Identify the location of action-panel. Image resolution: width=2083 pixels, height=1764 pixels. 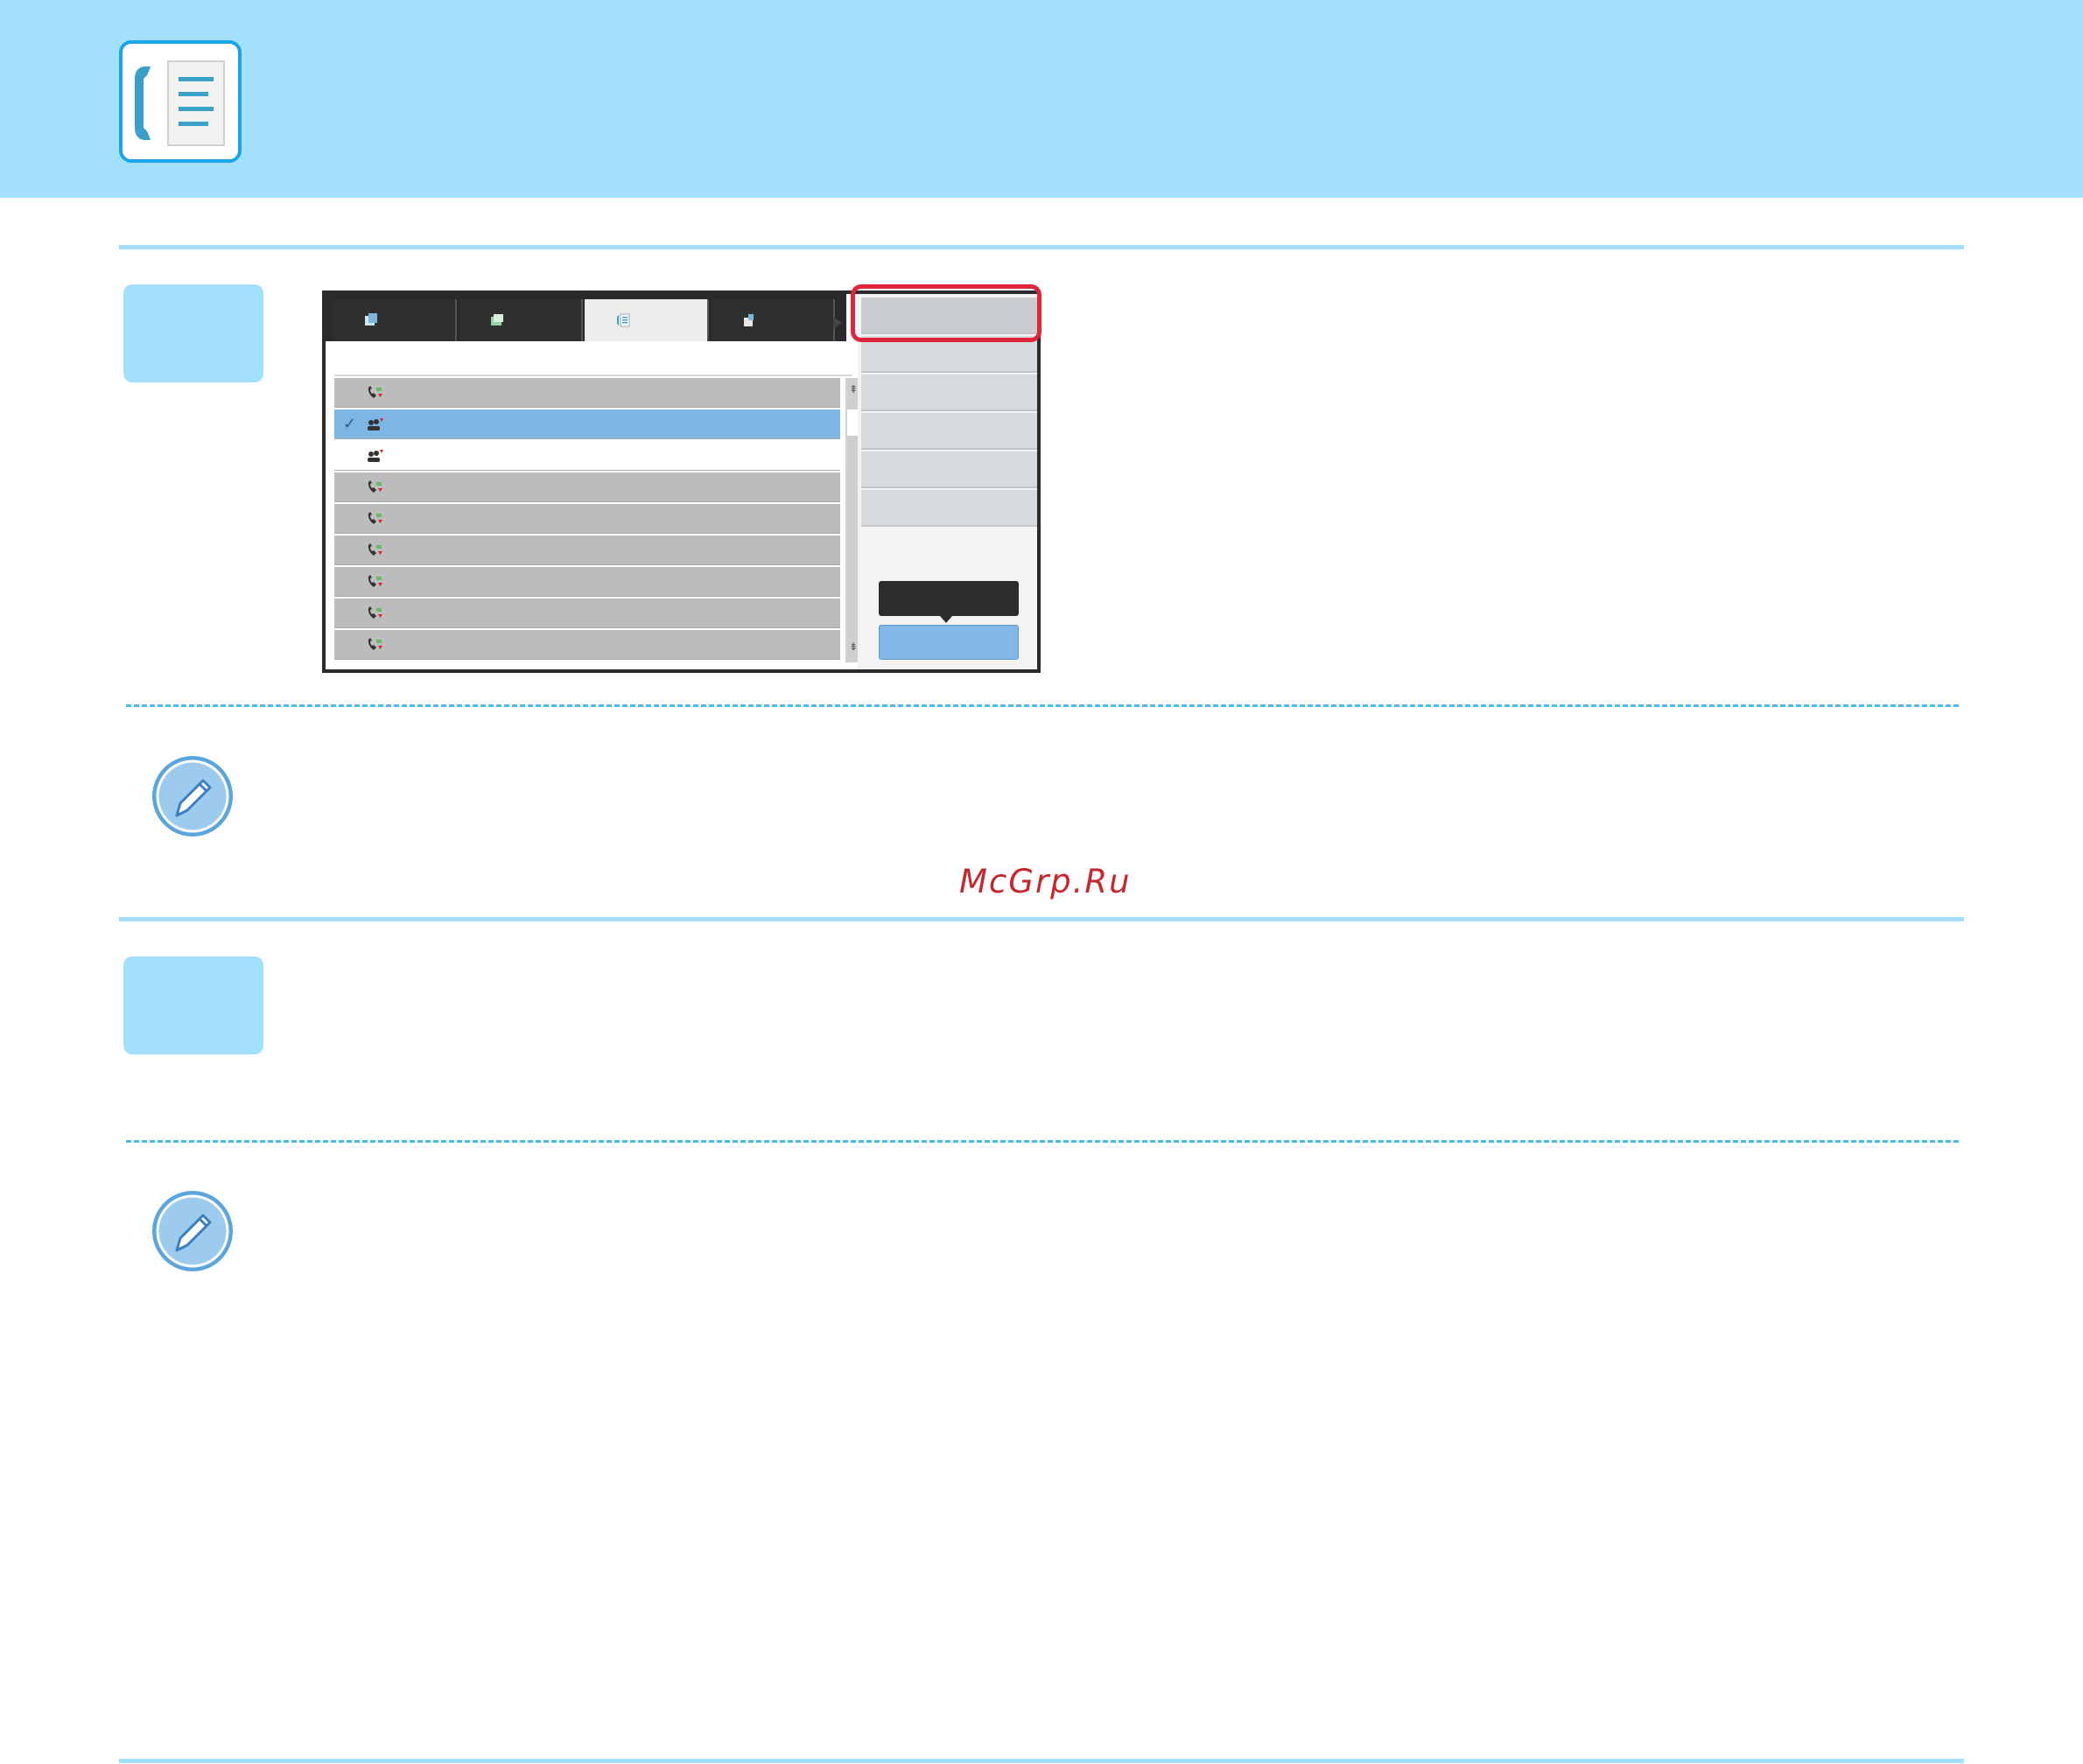
(948, 481).